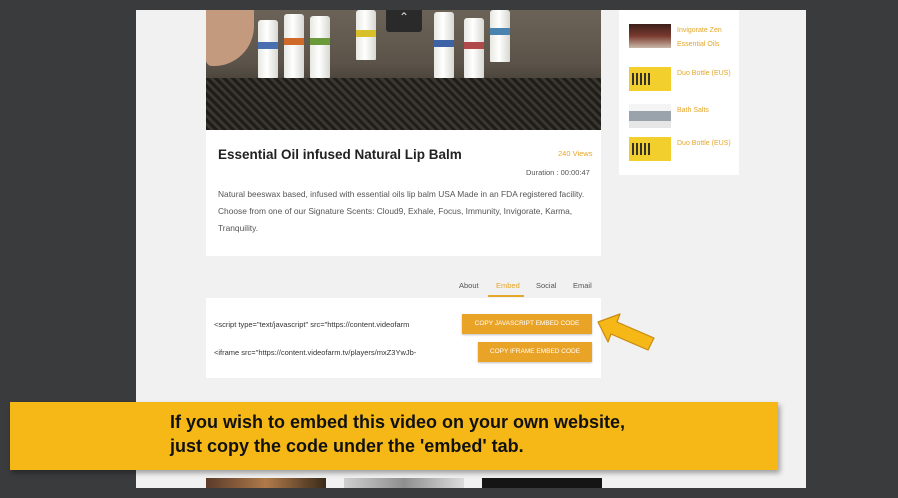 Image resolution: width=898 pixels, height=498 pixels. Describe the element at coordinates (699, 37) in the screenshot. I see `related-video-title: Invigorate Zen Essential Oils` at that location.